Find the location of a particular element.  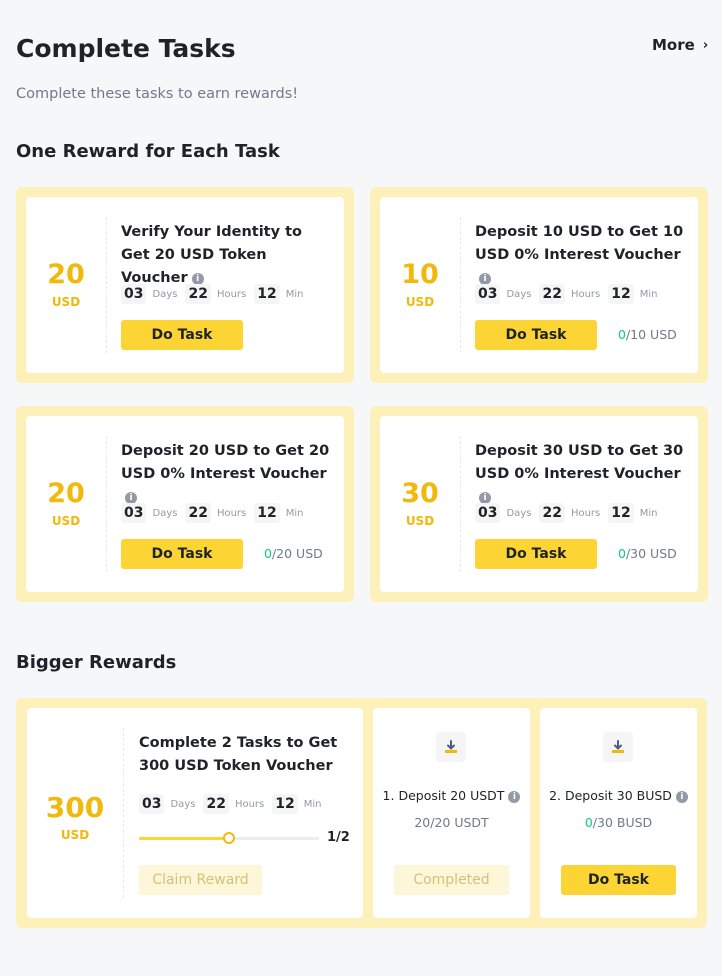

subtask-progress-done: 0 is located at coordinates (588, 822).